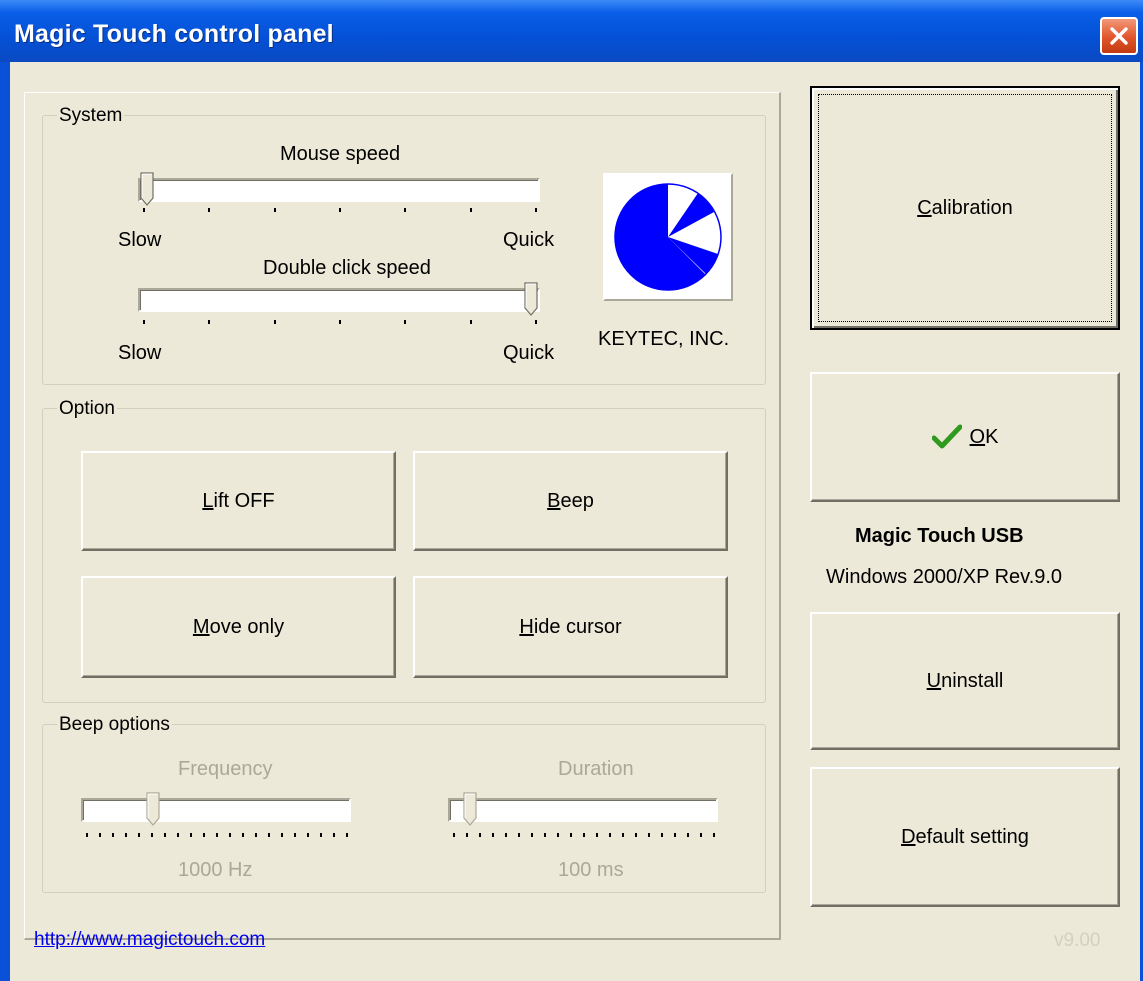  Describe the element at coordinates (944, 577) in the screenshot. I see `product-version: Windows 2000/XP Rev.9.0` at that location.